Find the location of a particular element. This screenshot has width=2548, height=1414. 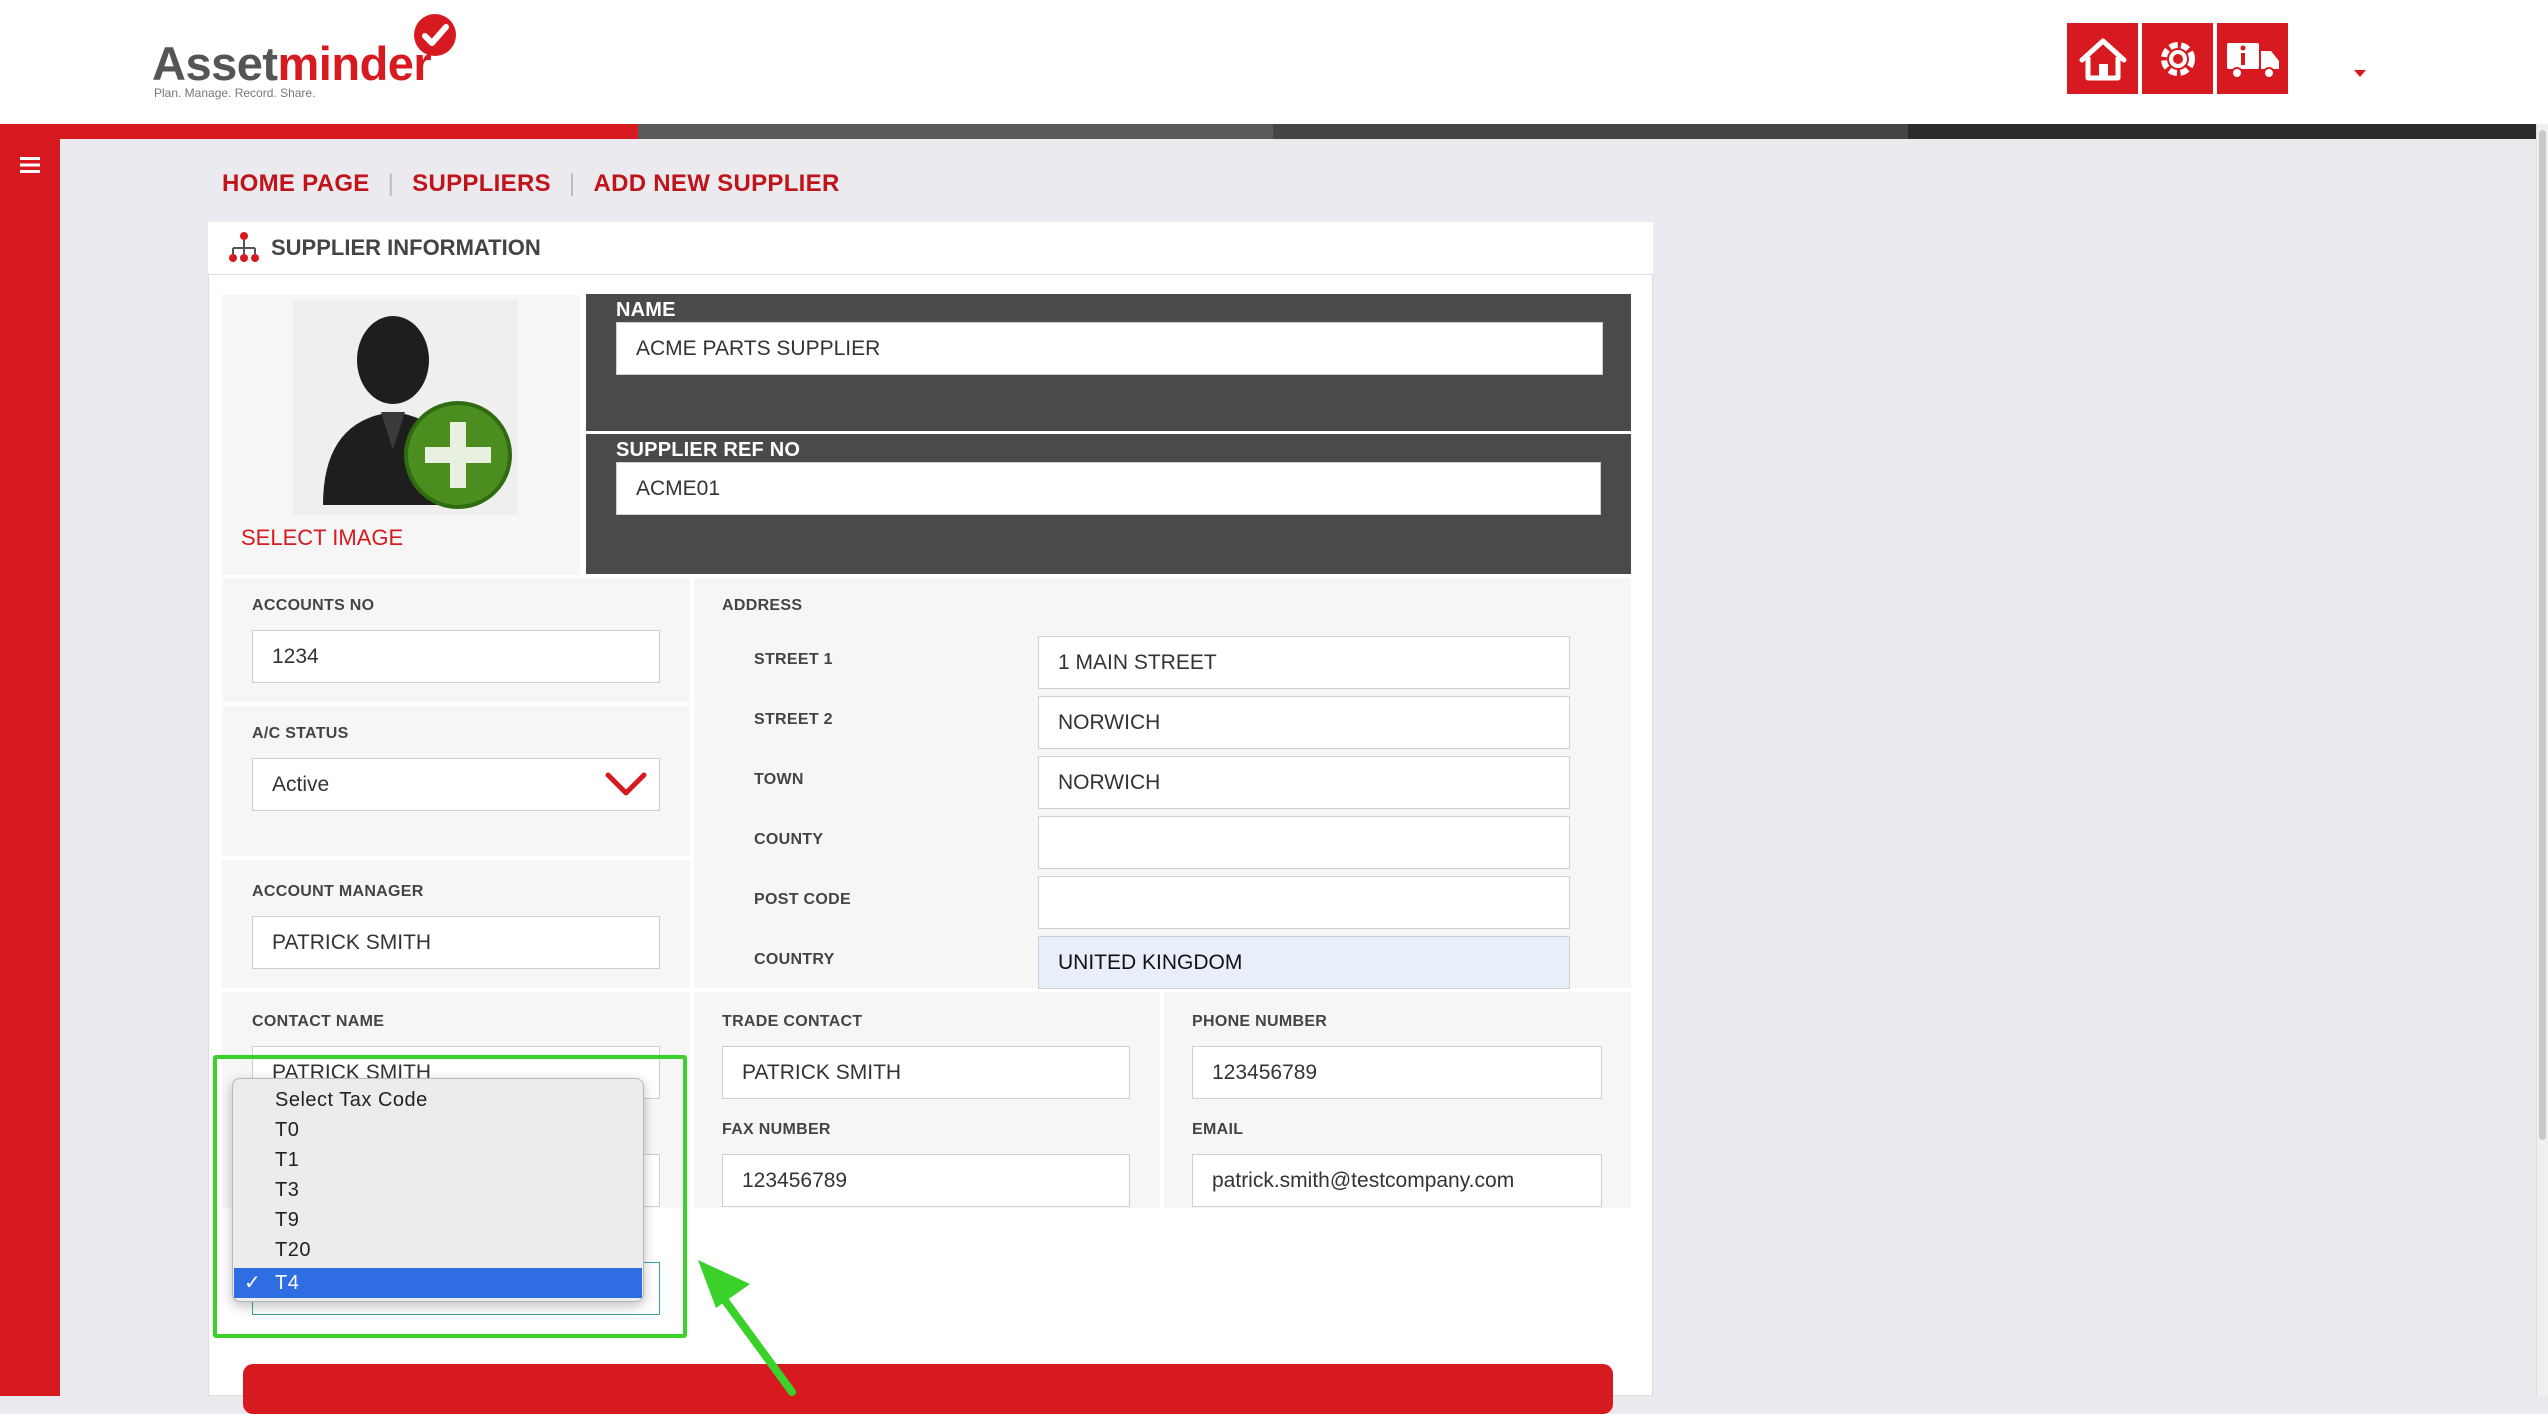

trade-contact-label: TRADE CONTACT is located at coordinates (792, 1021).